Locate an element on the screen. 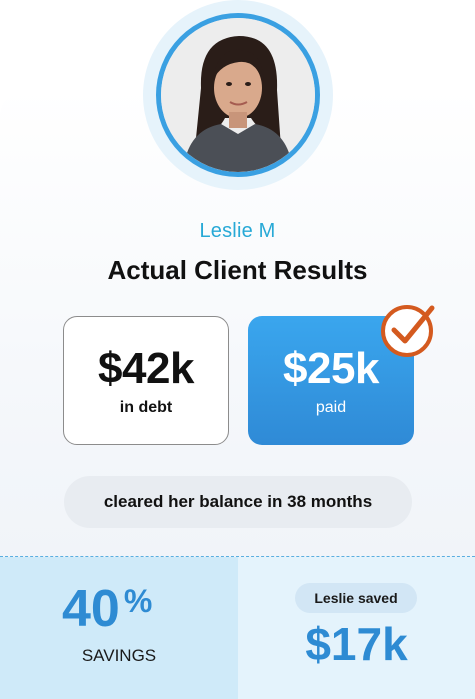 The image size is (475, 699). avatar is located at coordinates (238, 95).